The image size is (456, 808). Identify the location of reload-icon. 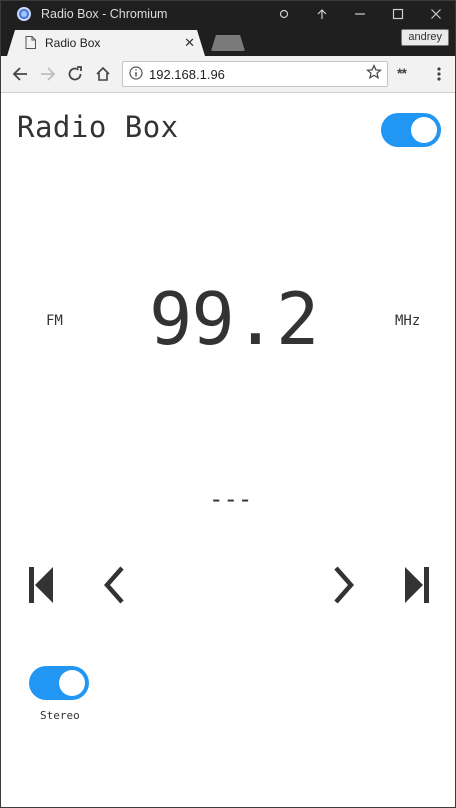
(75, 74).